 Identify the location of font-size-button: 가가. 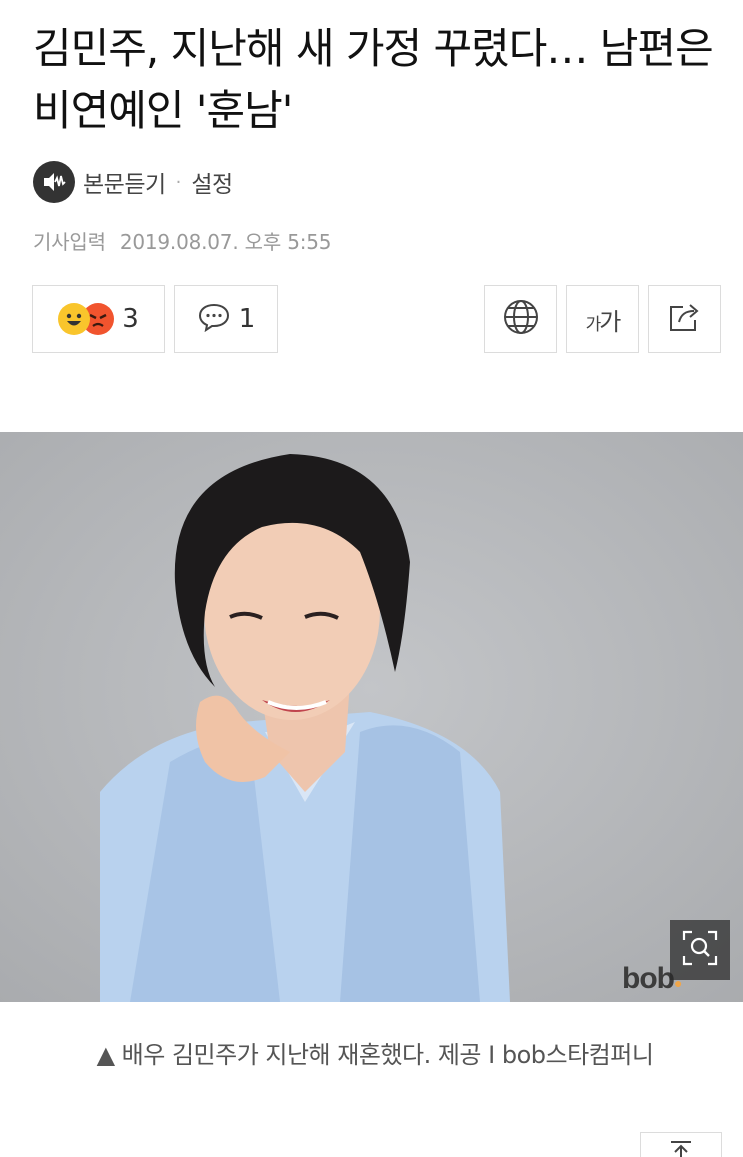
(602, 319).